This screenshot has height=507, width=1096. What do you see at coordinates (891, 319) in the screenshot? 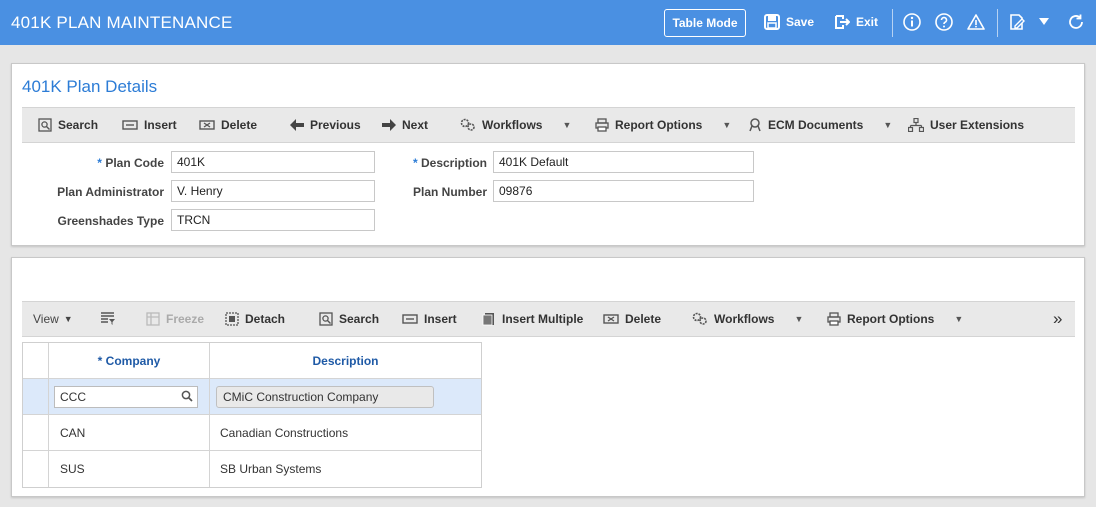
I see `report-options-label: Report Options` at bounding box center [891, 319].